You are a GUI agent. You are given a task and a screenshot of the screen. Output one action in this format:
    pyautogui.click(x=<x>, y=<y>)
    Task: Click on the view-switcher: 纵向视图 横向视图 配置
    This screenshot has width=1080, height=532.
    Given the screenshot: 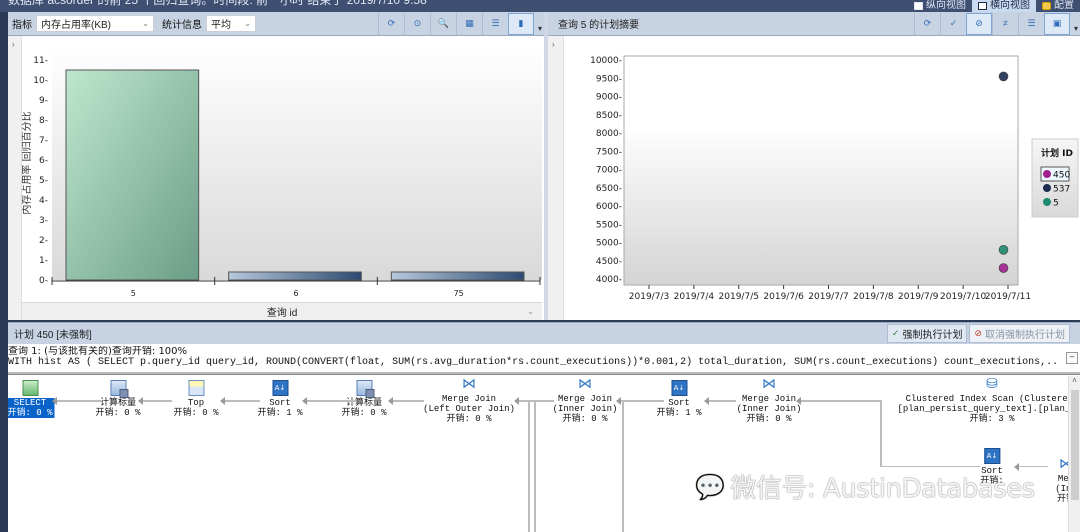 What is the action you would take?
    pyautogui.click(x=994, y=6)
    